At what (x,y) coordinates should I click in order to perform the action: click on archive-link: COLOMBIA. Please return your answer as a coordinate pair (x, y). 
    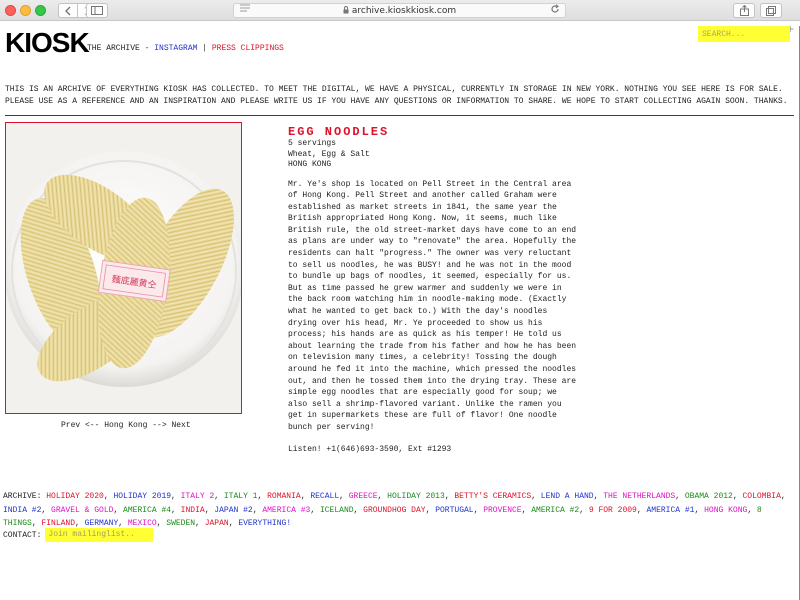
    Looking at the image, I should click on (761, 496).